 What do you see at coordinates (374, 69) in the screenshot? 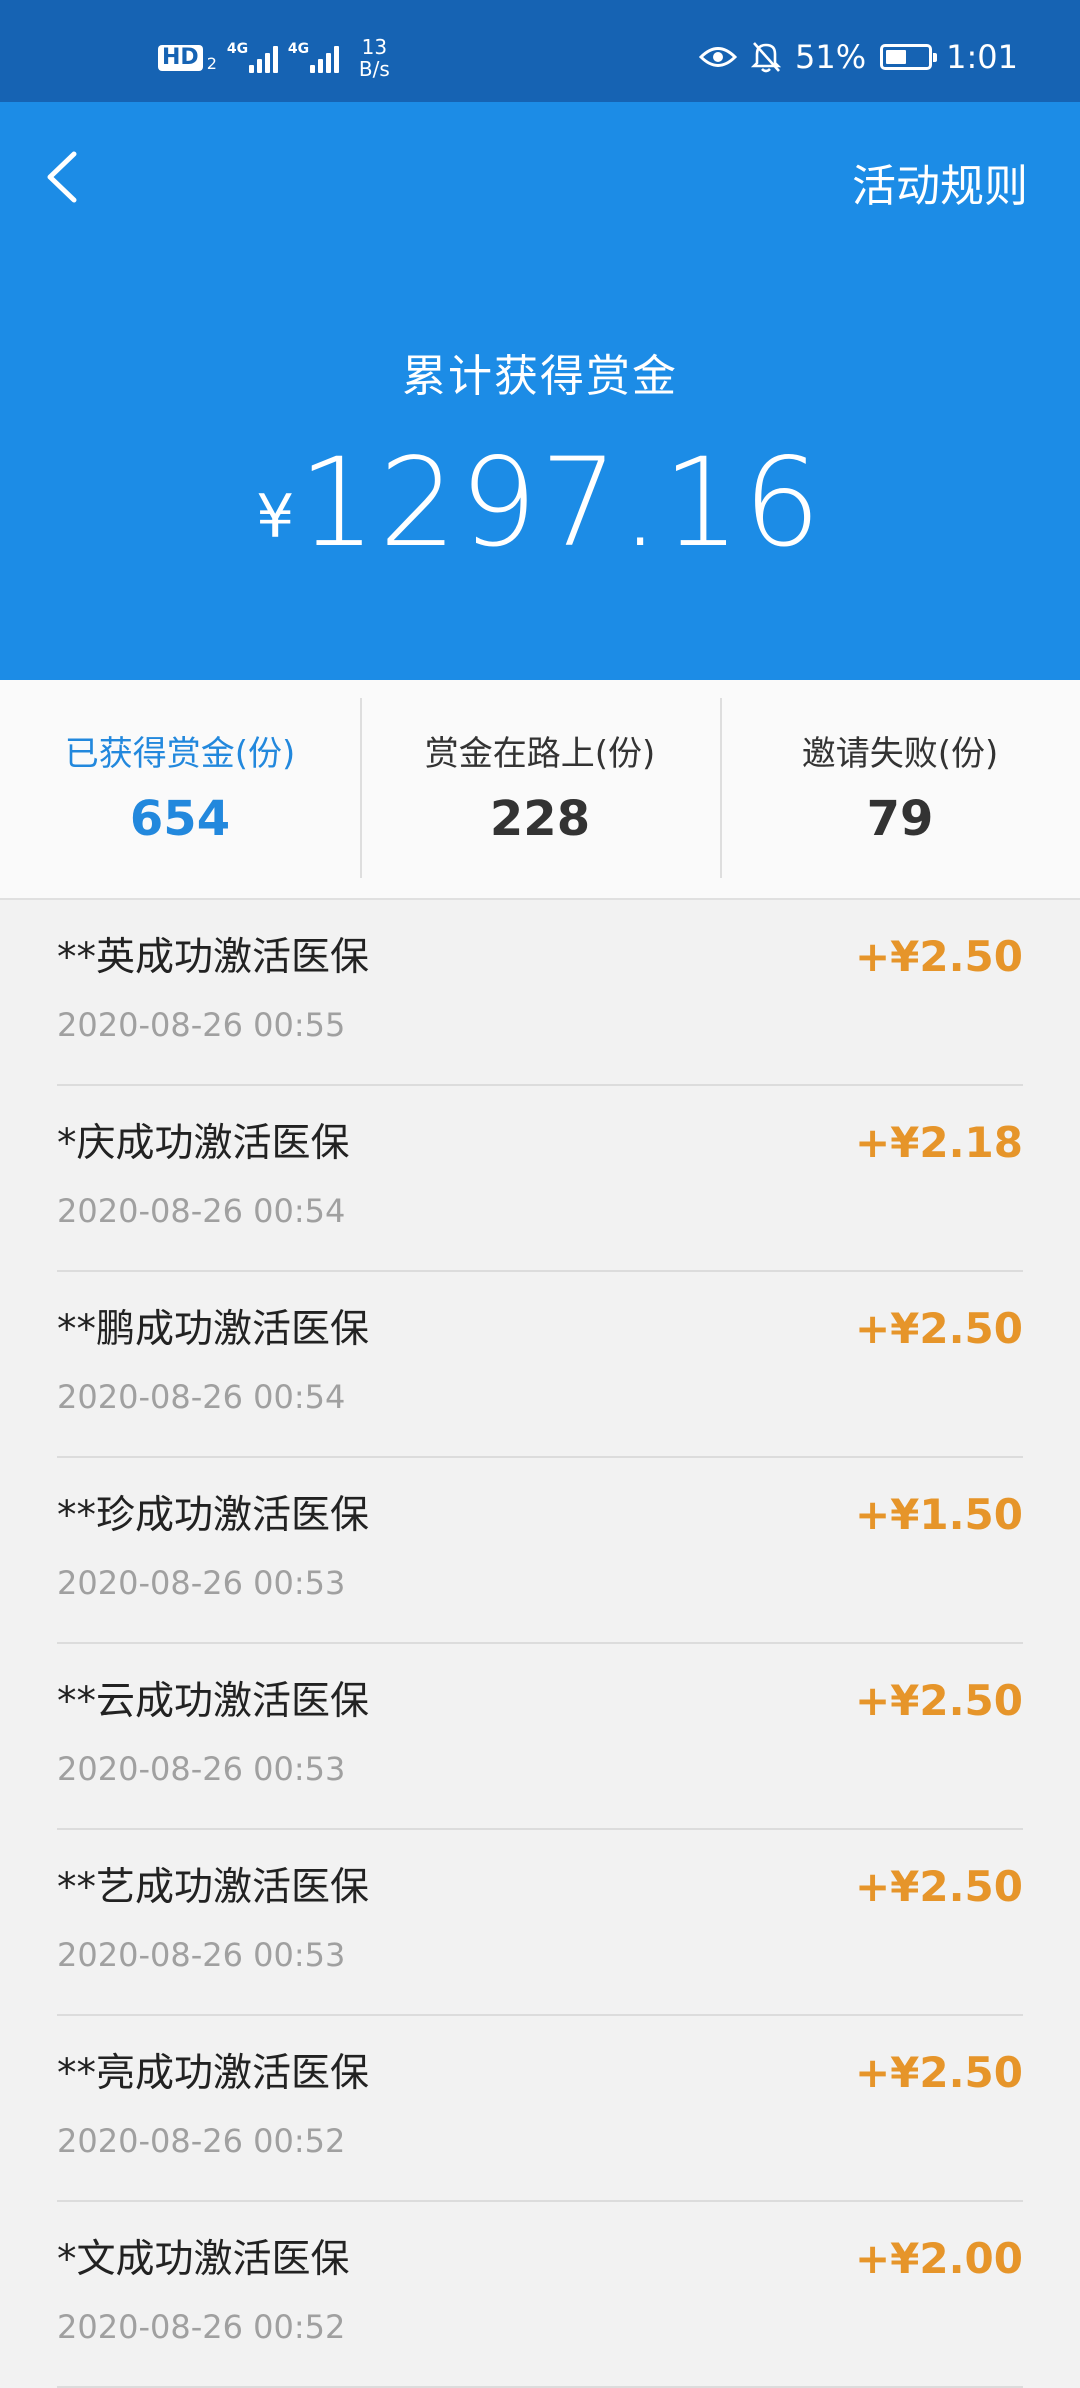
I see `network-speed-unit: B/s` at bounding box center [374, 69].